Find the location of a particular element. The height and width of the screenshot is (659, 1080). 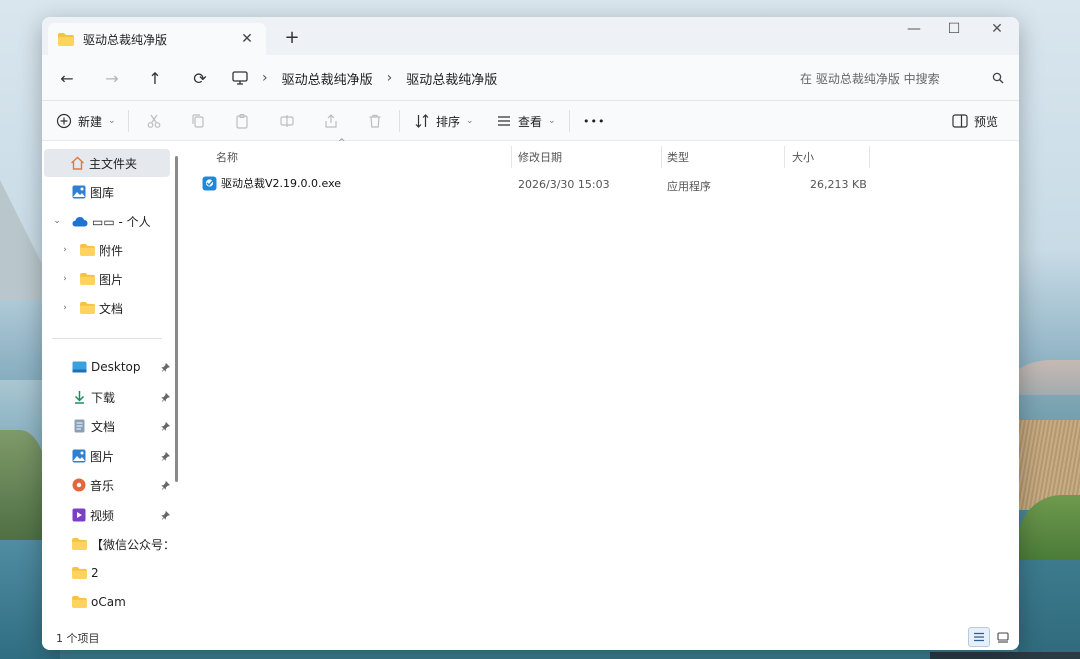

sidebar-item-ocam: oCam is located at coordinates (107, 602).